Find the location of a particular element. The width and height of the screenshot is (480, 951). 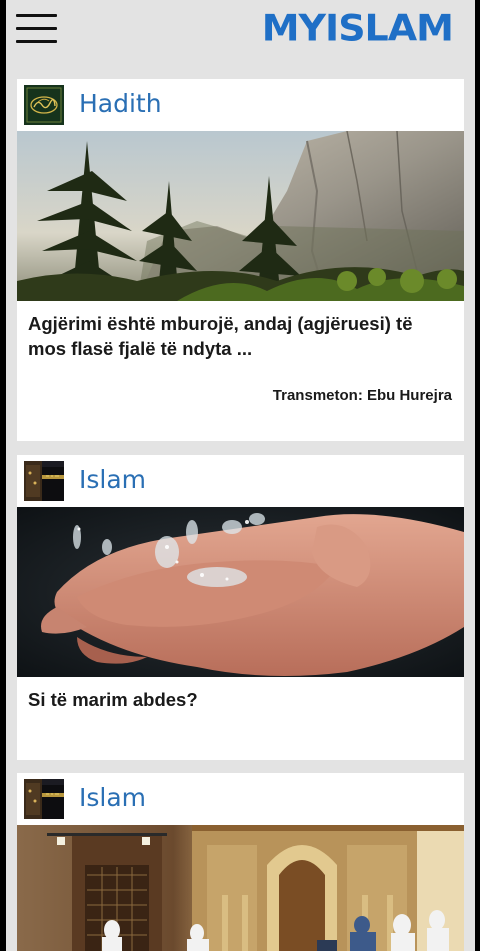

app-logo: MYISLAM is located at coordinates (358, 28).